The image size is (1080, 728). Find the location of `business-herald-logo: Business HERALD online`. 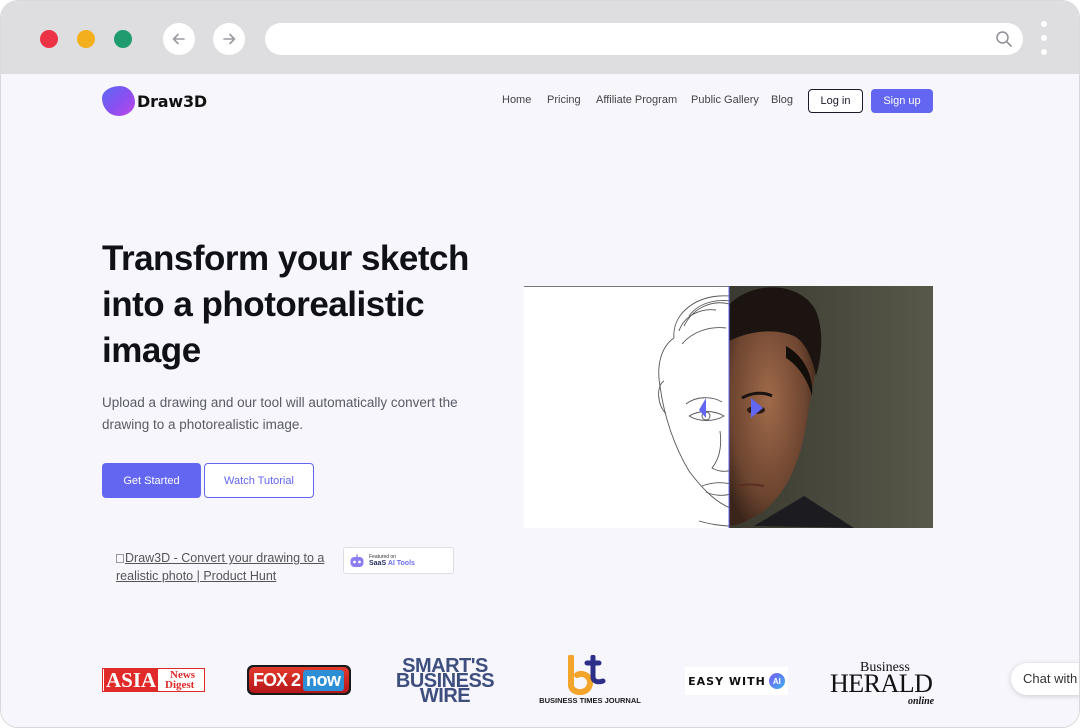

business-herald-logo: Business HERALD online is located at coordinates (882, 681).